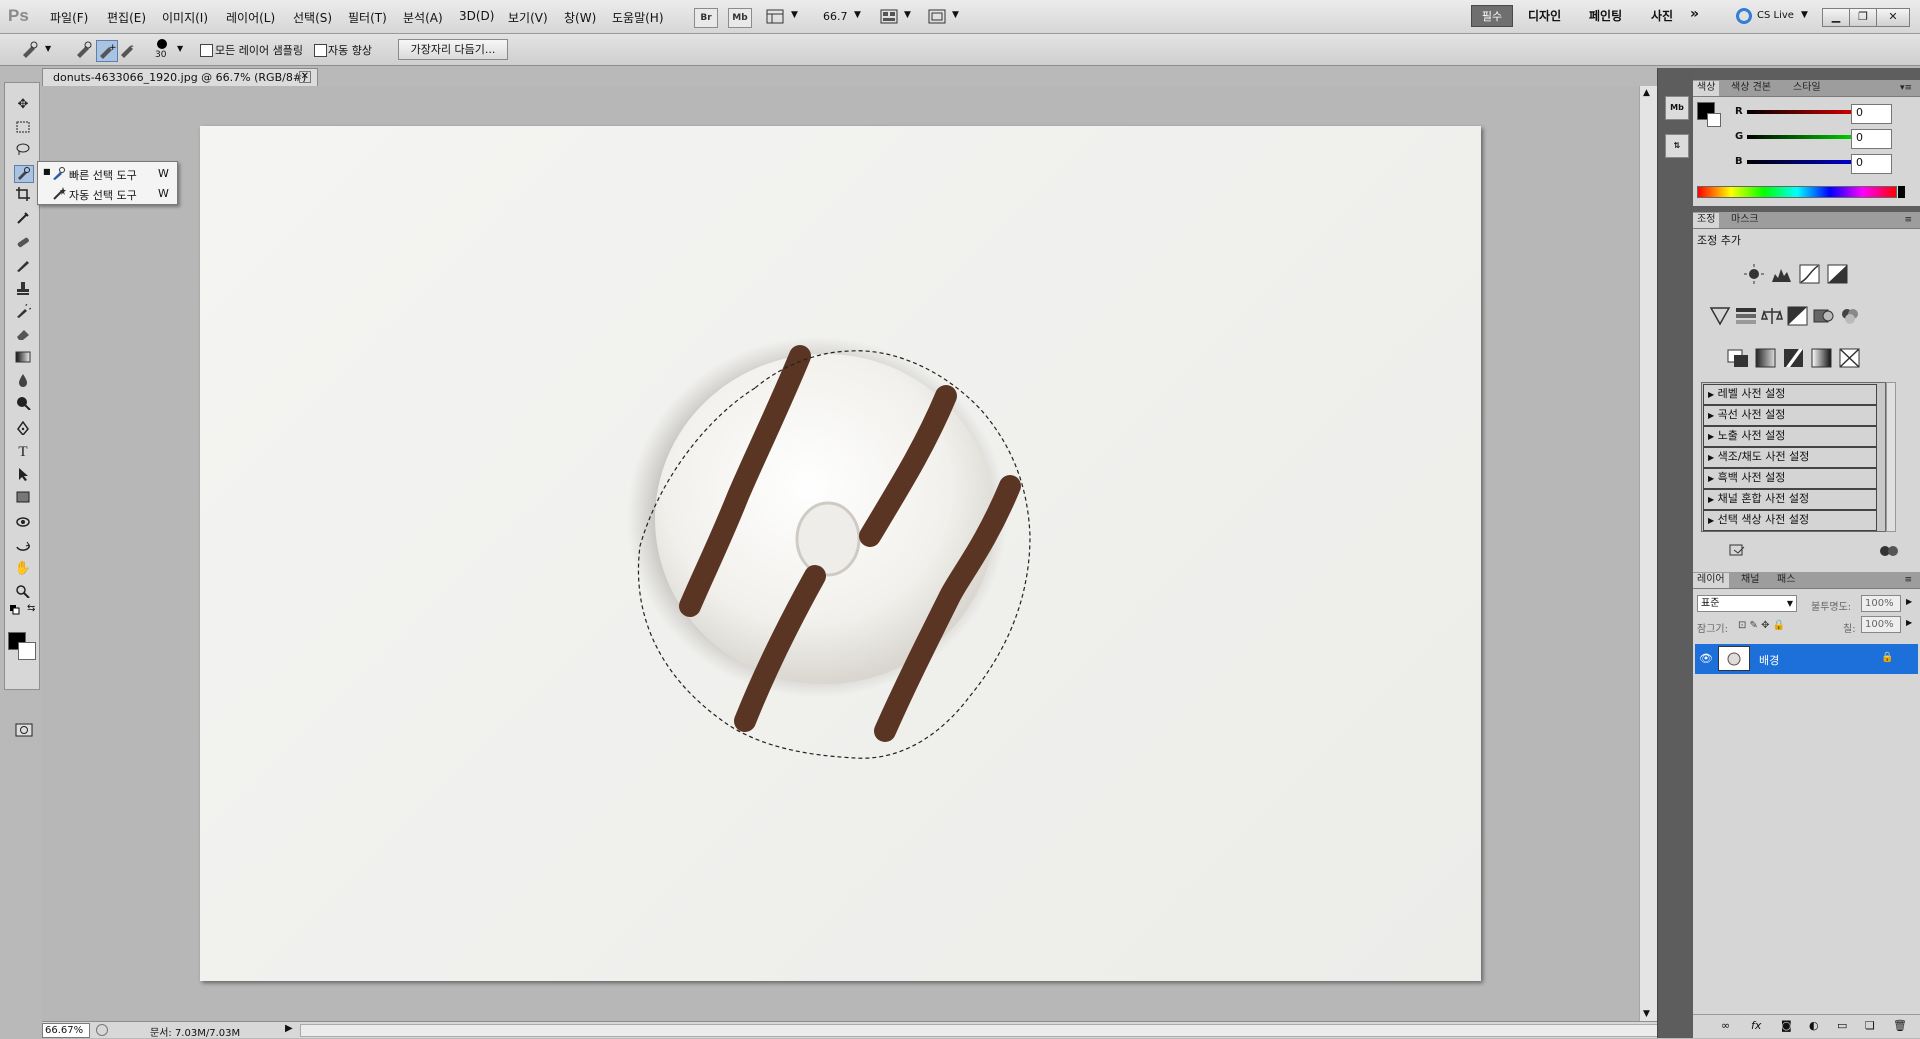 Image resolution: width=1920 pixels, height=1039 pixels. What do you see at coordinates (1773, 626) in the screenshot?
I see `lock-icons: ⊡ ✎ ✥ 🔒` at bounding box center [1773, 626].